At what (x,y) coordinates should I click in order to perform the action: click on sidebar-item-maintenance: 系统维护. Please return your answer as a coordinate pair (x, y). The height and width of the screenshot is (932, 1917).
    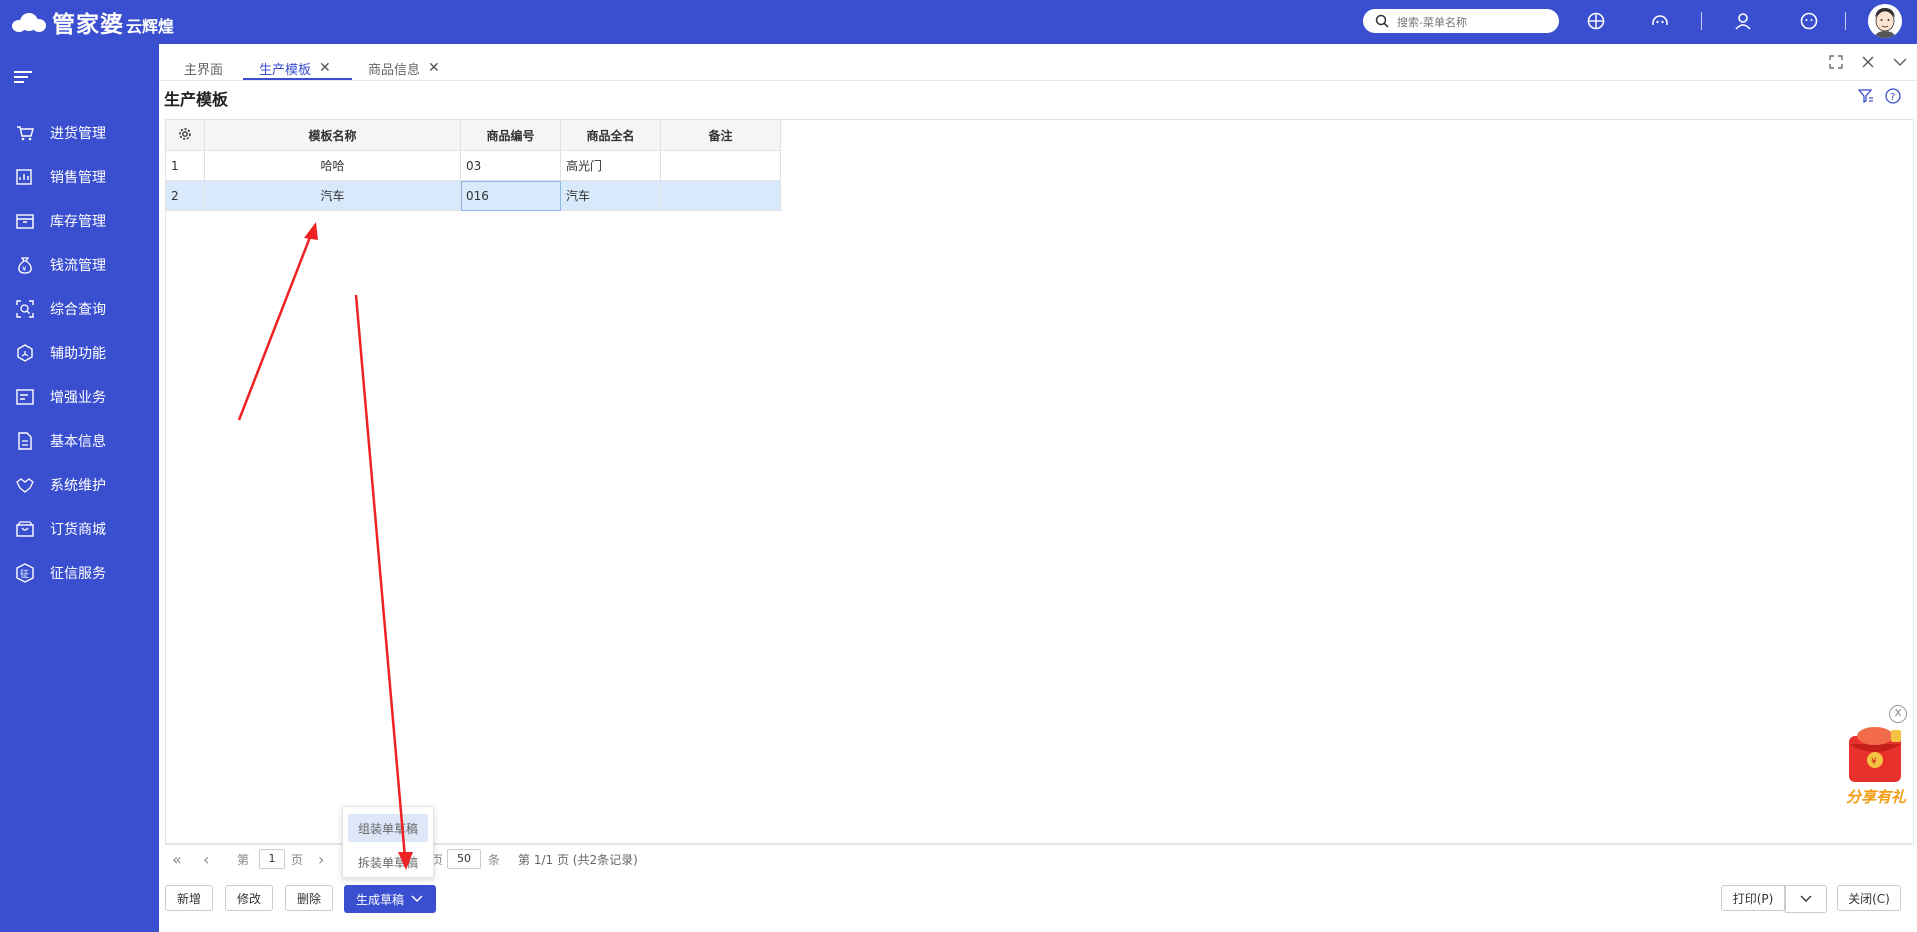
    Looking at the image, I should click on (79, 485).